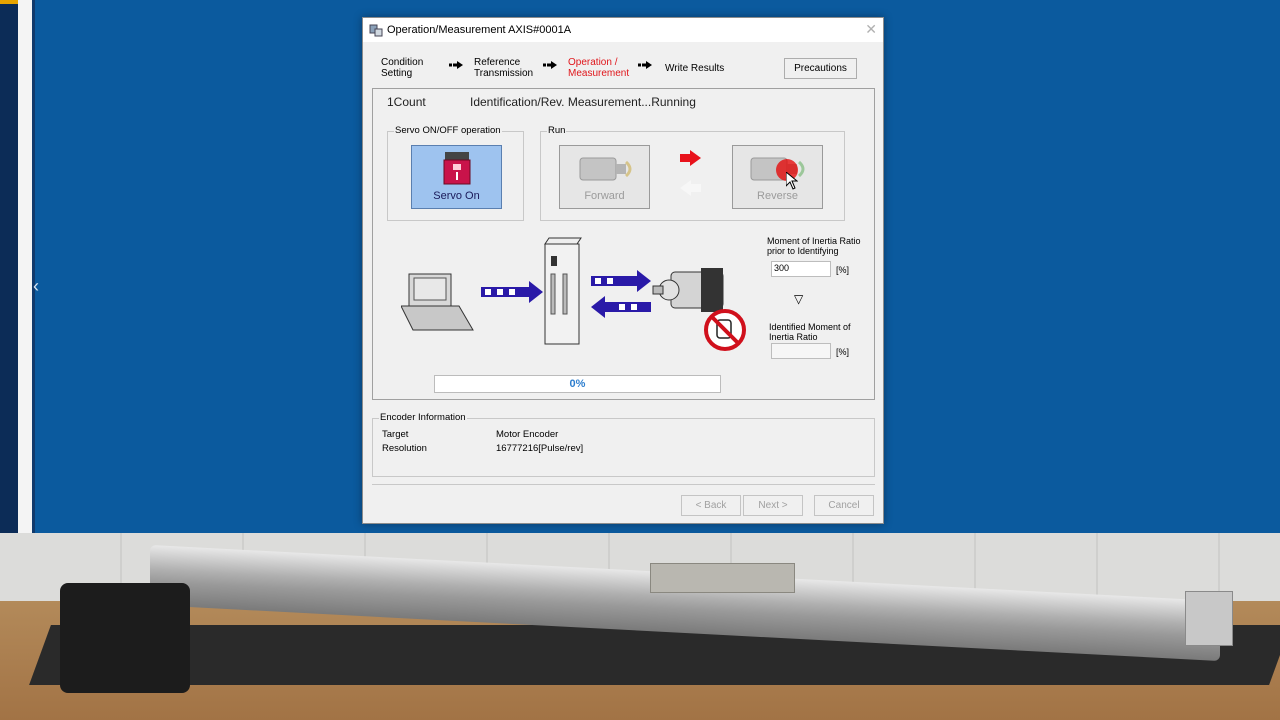 This screenshot has width=1280, height=720. What do you see at coordinates (688, 290) in the screenshot?
I see `servo-motor-icon` at bounding box center [688, 290].